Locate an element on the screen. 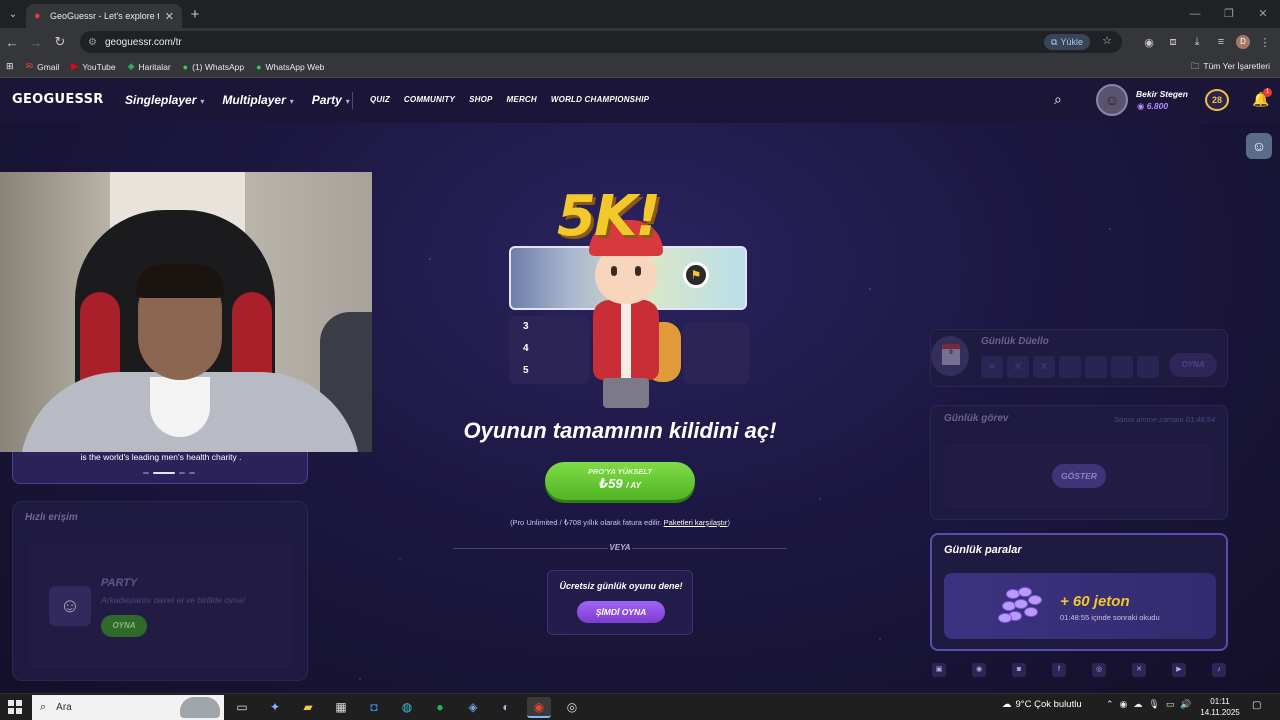 This screenshot has height=720, width=1280. compare-plans-link: Paketleri karşılaştır is located at coordinates (696, 522).